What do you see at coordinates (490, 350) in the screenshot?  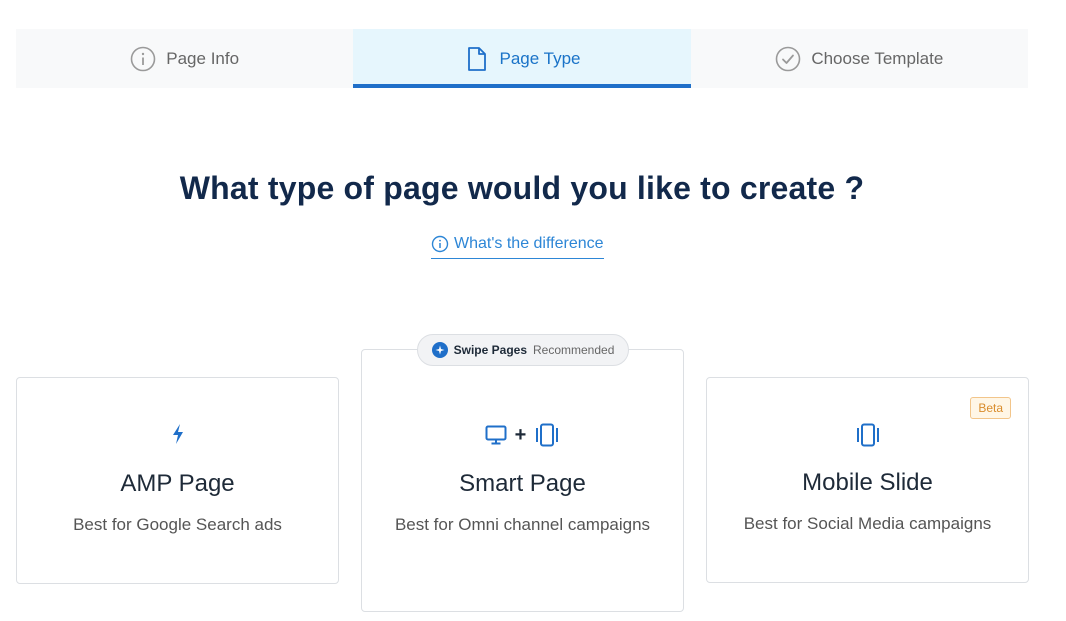 I see `badge-brand: Swipe Pages` at bounding box center [490, 350].